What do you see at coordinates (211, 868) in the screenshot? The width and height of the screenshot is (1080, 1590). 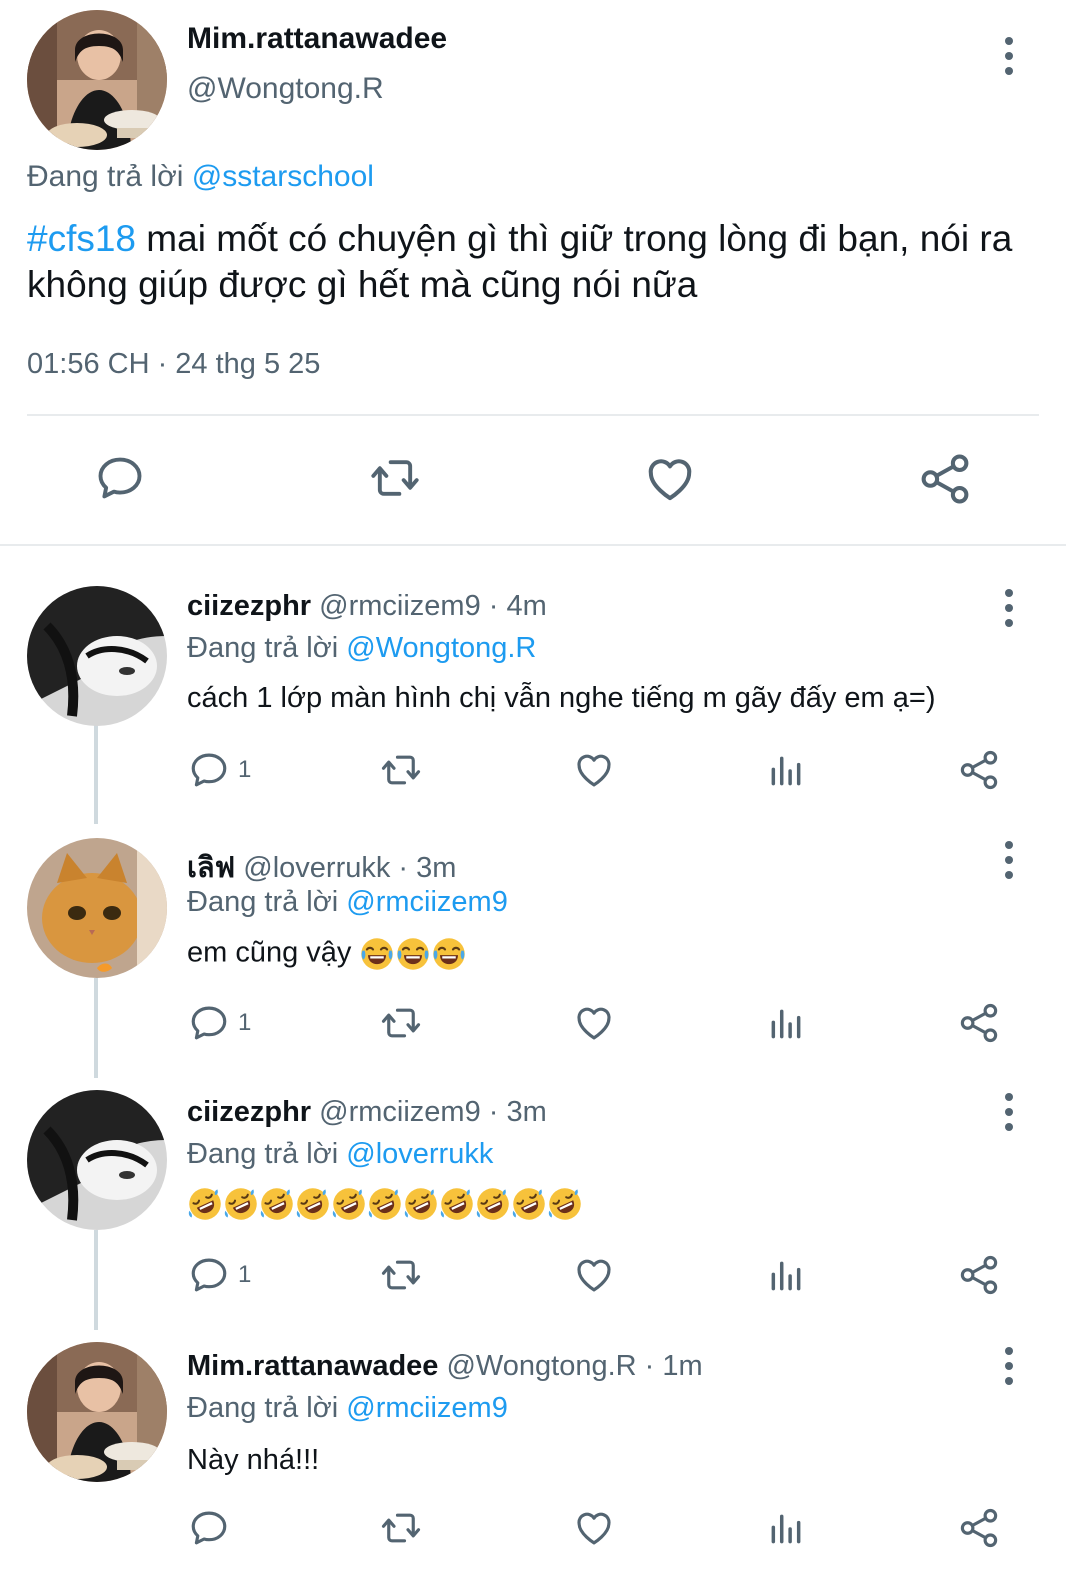 I see `author-display-name: เลิฟ` at bounding box center [211, 868].